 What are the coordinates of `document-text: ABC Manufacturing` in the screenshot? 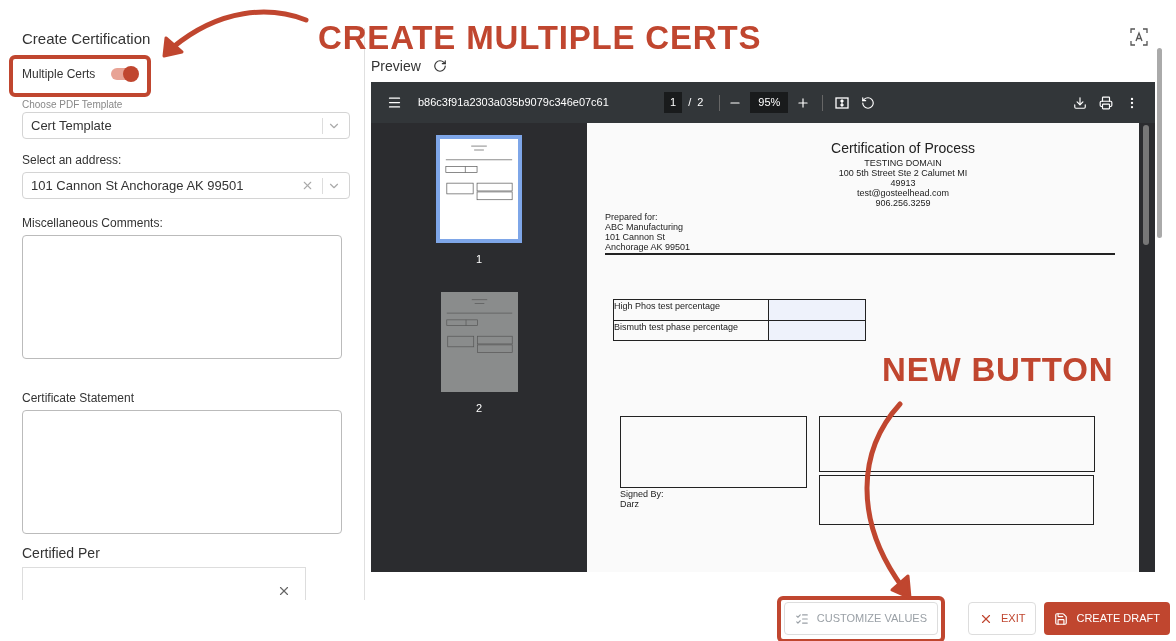 It's located at (645, 227).